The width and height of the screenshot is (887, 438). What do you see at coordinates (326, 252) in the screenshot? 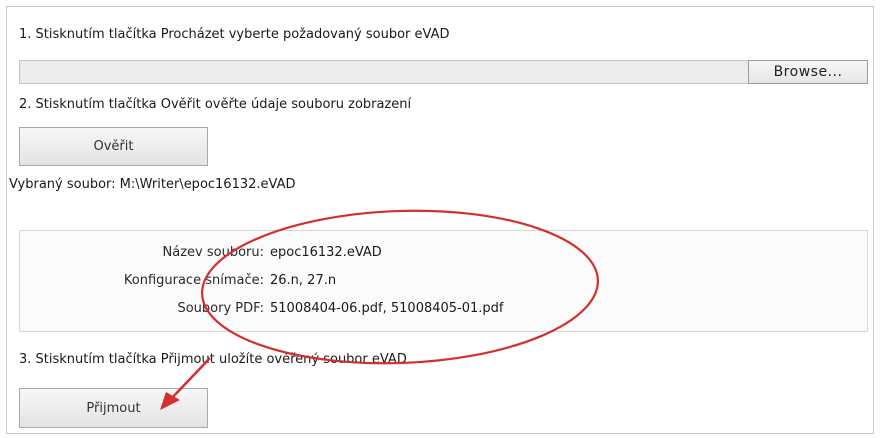
I see `info-value: epoc16132.eVAD` at bounding box center [326, 252].